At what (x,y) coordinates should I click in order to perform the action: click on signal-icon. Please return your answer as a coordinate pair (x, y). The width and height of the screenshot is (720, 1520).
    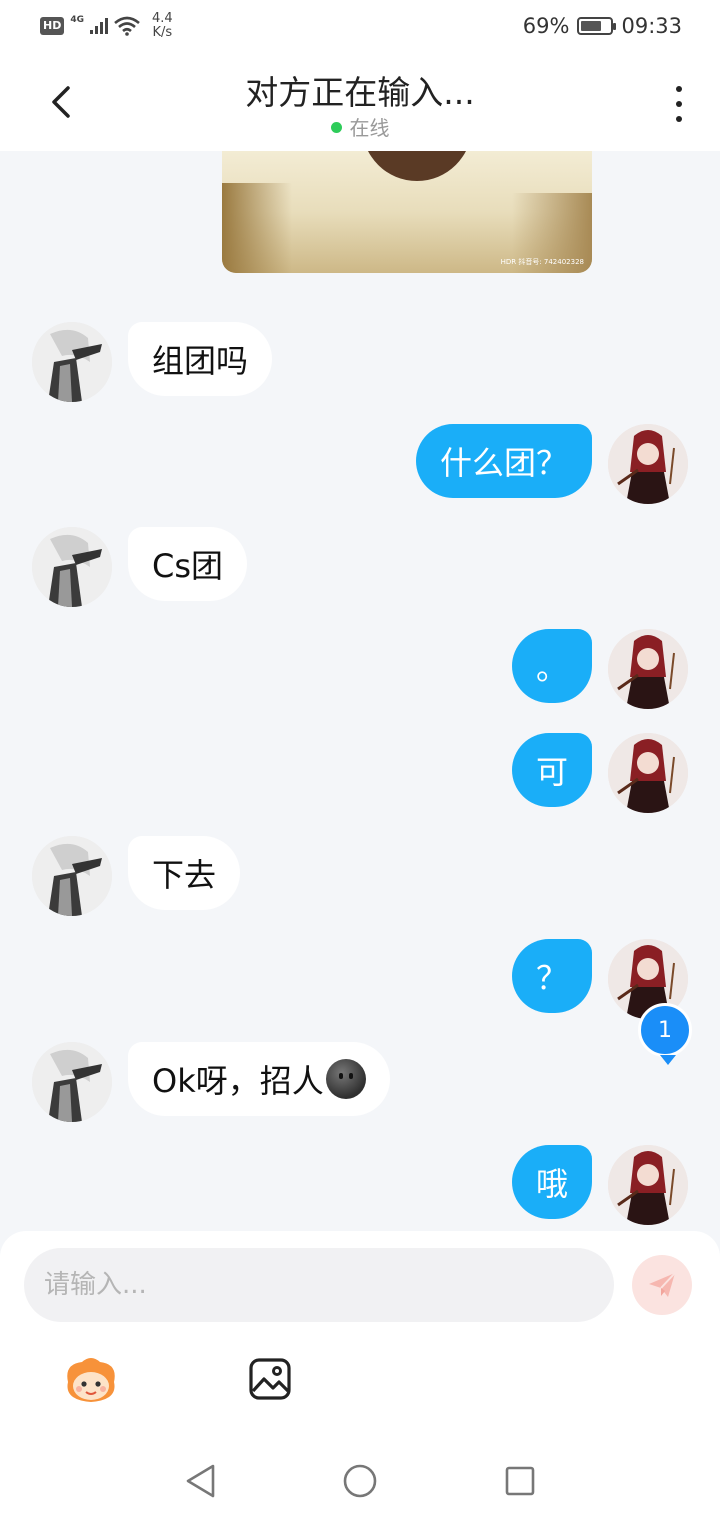
    Looking at the image, I should click on (99, 26).